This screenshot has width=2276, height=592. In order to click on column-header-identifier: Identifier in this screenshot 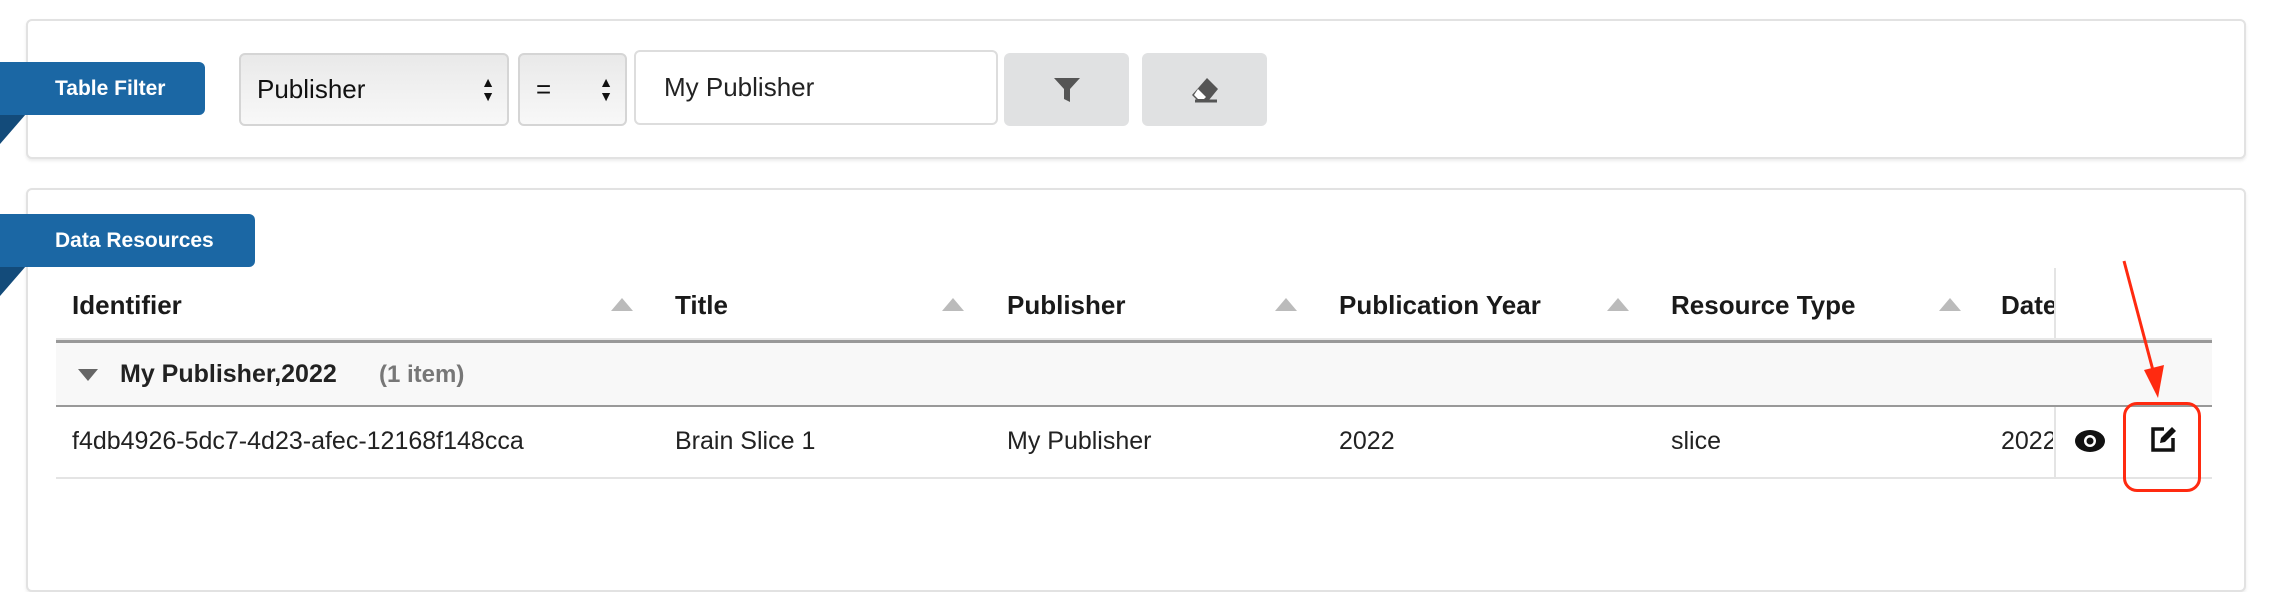, I will do `click(127, 305)`.